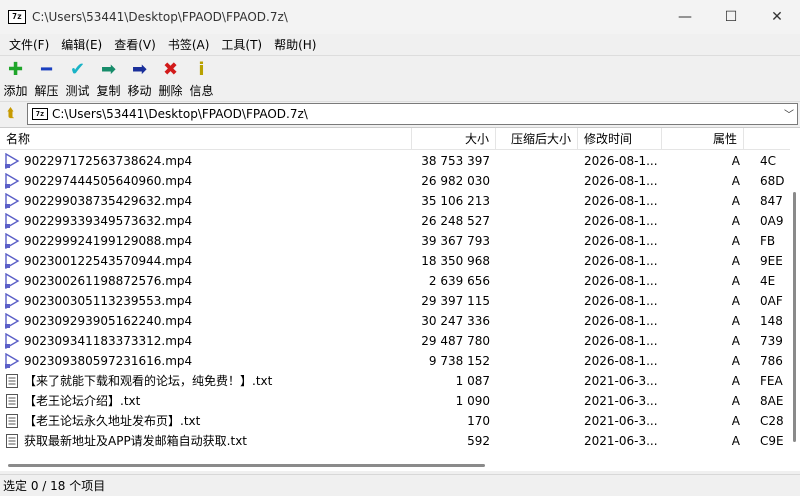 The height and width of the screenshot is (496, 800). I want to click on toolbar-label: 信息, so click(201, 91).